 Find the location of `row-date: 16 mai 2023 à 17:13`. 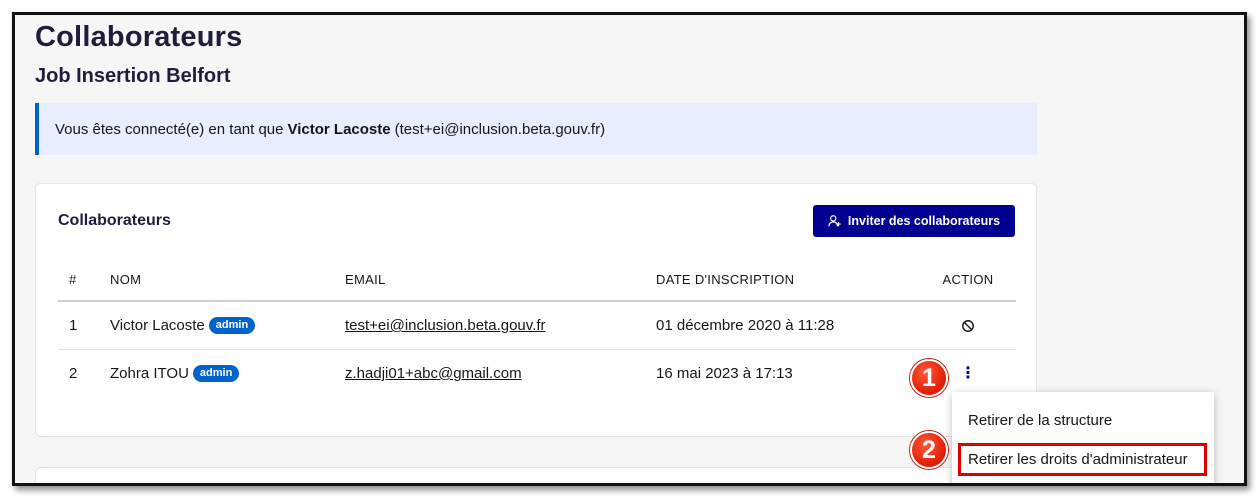

row-date: 16 mai 2023 à 17:13 is located at coordinates (724, 373).